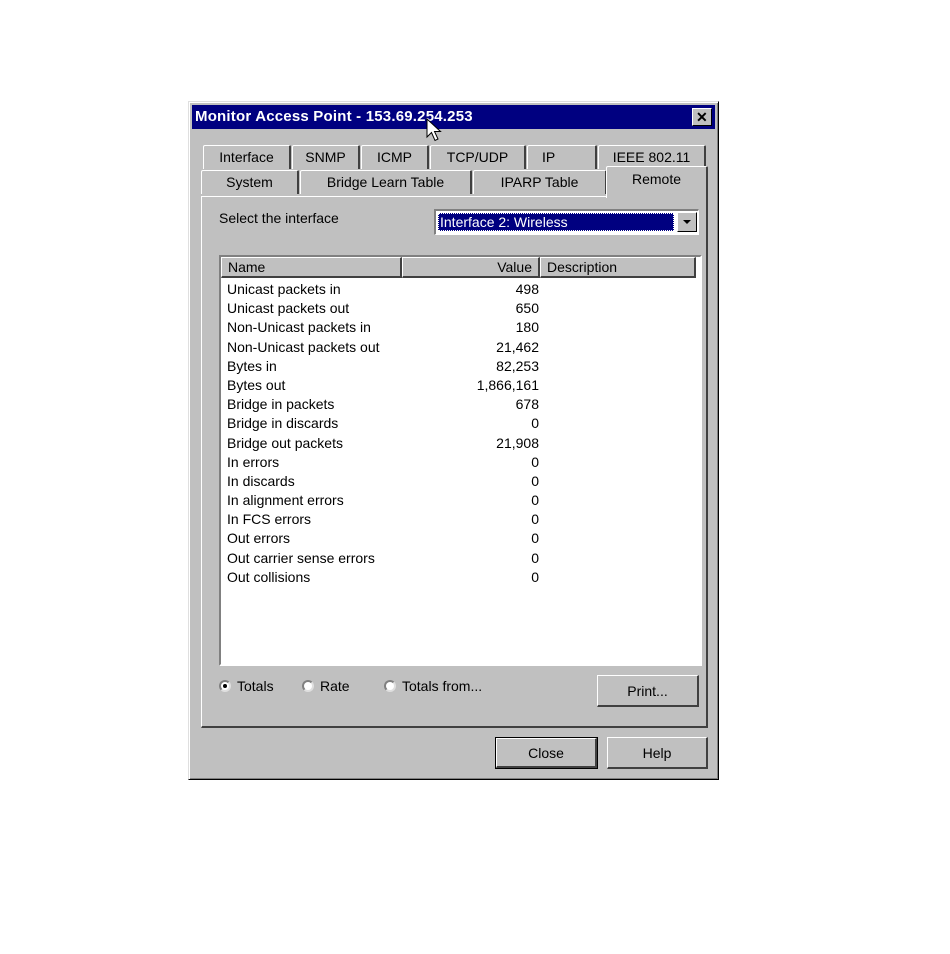  Describe the element at coordinates (288, 308) in the screenshot. I see `row-name: Unicast packets out` at that location.